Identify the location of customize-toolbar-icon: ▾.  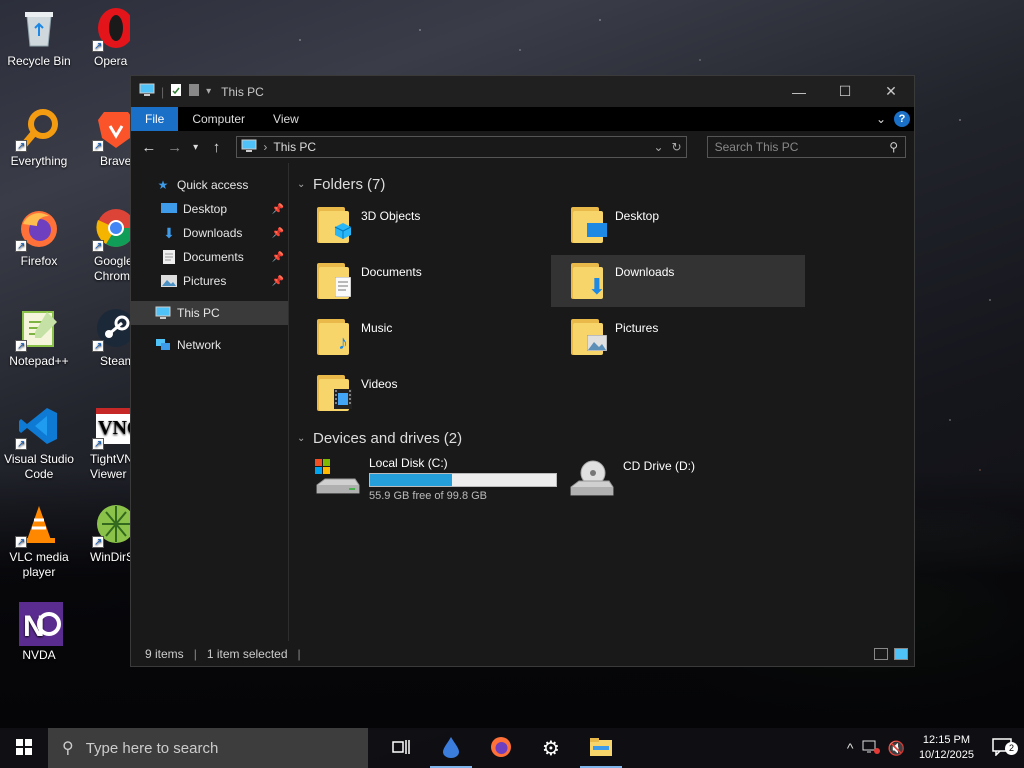
(208, 91).